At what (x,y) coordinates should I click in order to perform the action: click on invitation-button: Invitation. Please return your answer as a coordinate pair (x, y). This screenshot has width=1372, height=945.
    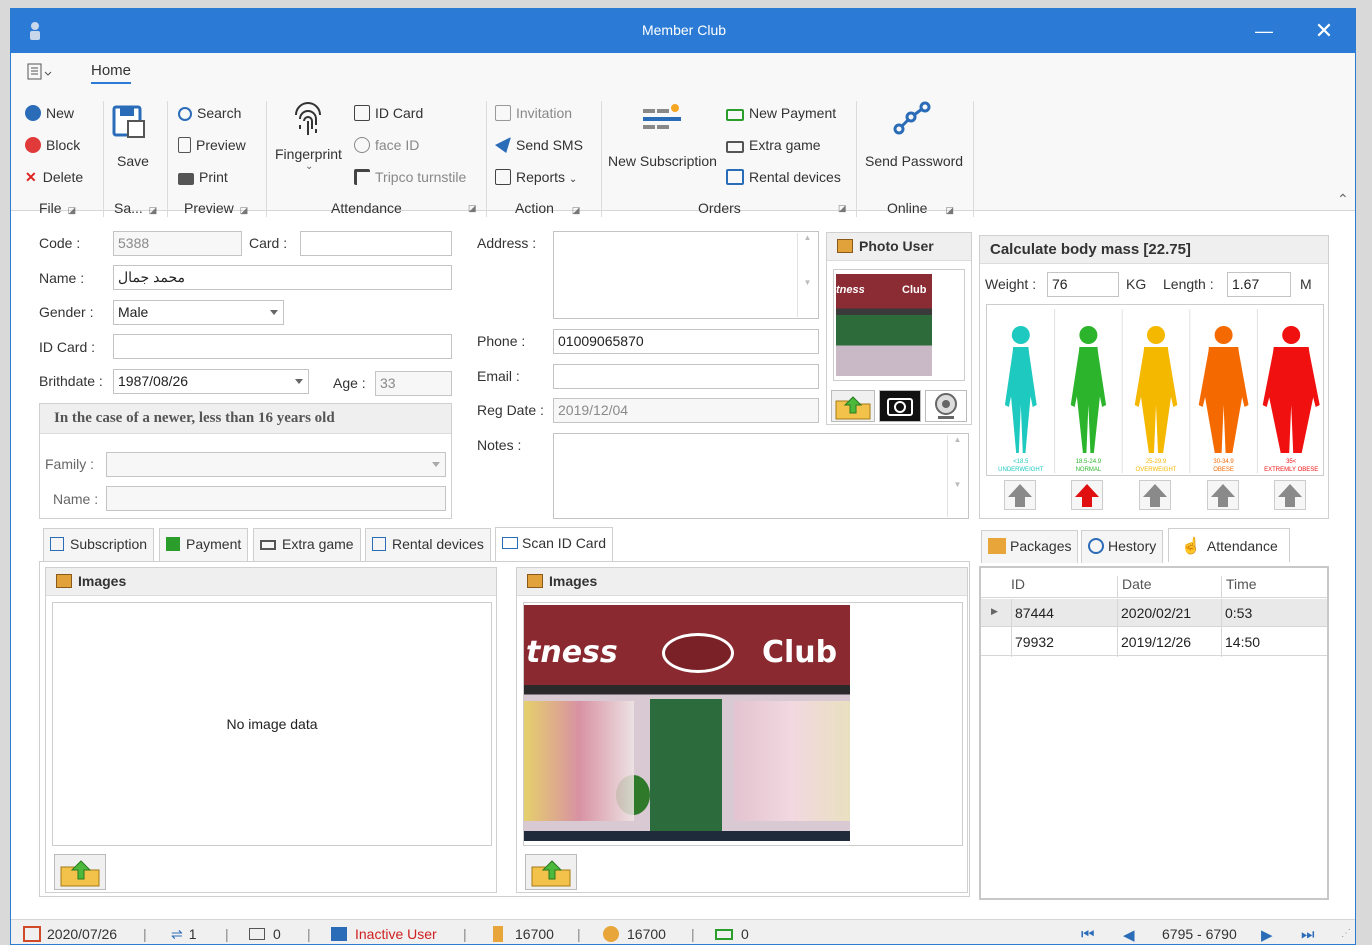
    Looking at the image, I should click on (533, 113).